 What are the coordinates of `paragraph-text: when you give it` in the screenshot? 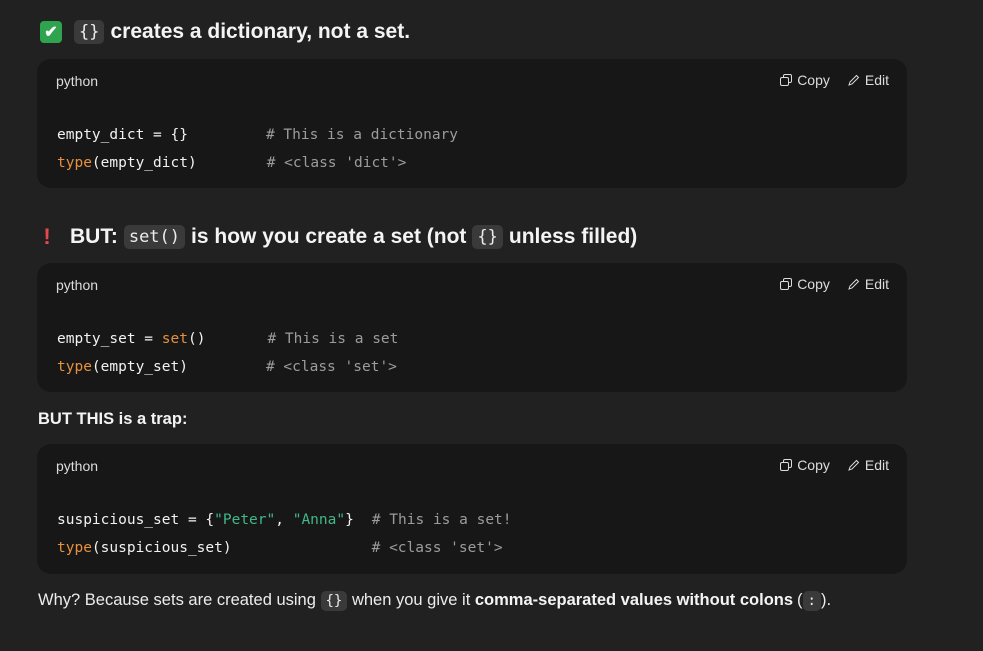 It's located at (411, 600).